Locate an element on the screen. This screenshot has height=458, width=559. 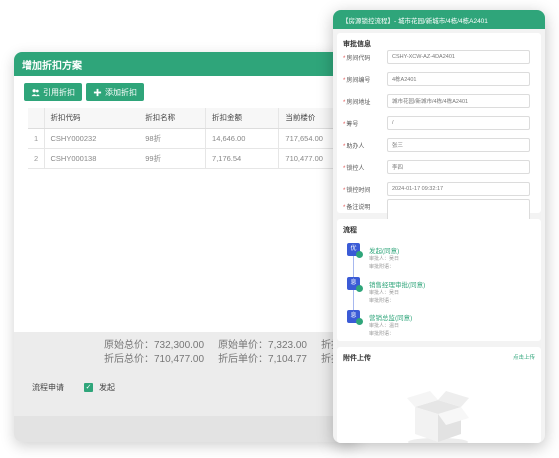
row-index: 1 is located at coordinates (36, 138).